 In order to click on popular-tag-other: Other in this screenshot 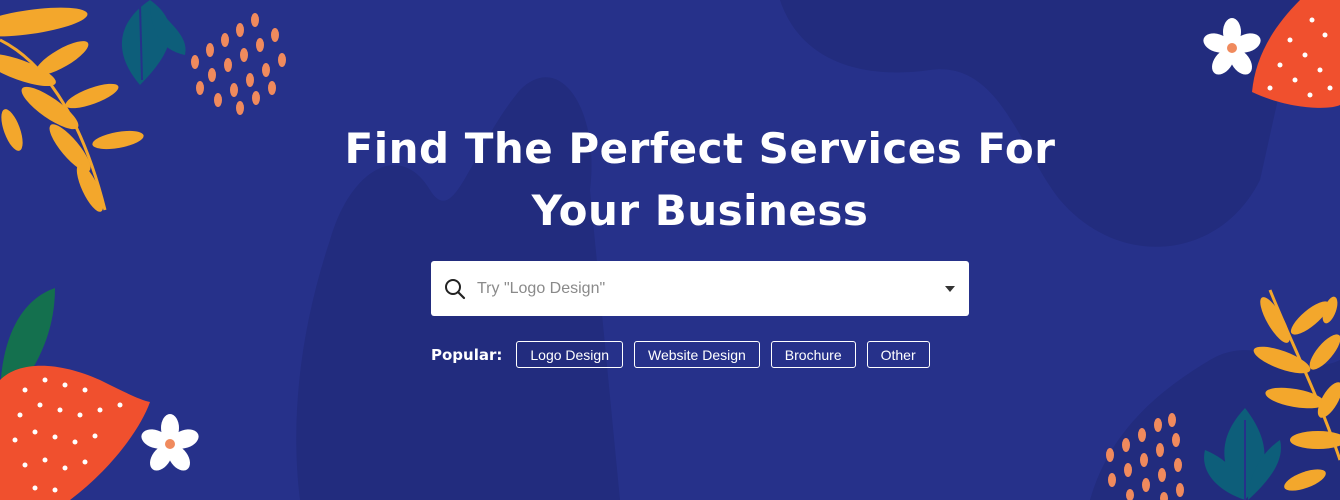, I will do `click(898, 354)`.